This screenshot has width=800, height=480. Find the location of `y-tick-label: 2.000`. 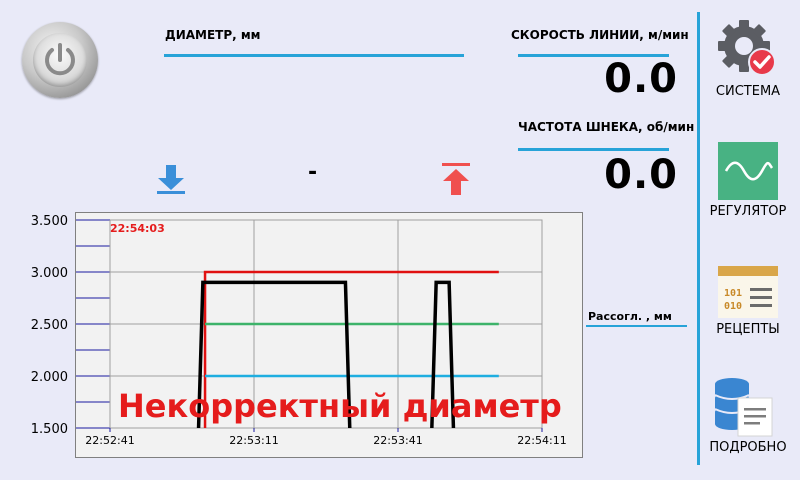

y-tick-label: 2.000 is located at coordinates (49, 377).